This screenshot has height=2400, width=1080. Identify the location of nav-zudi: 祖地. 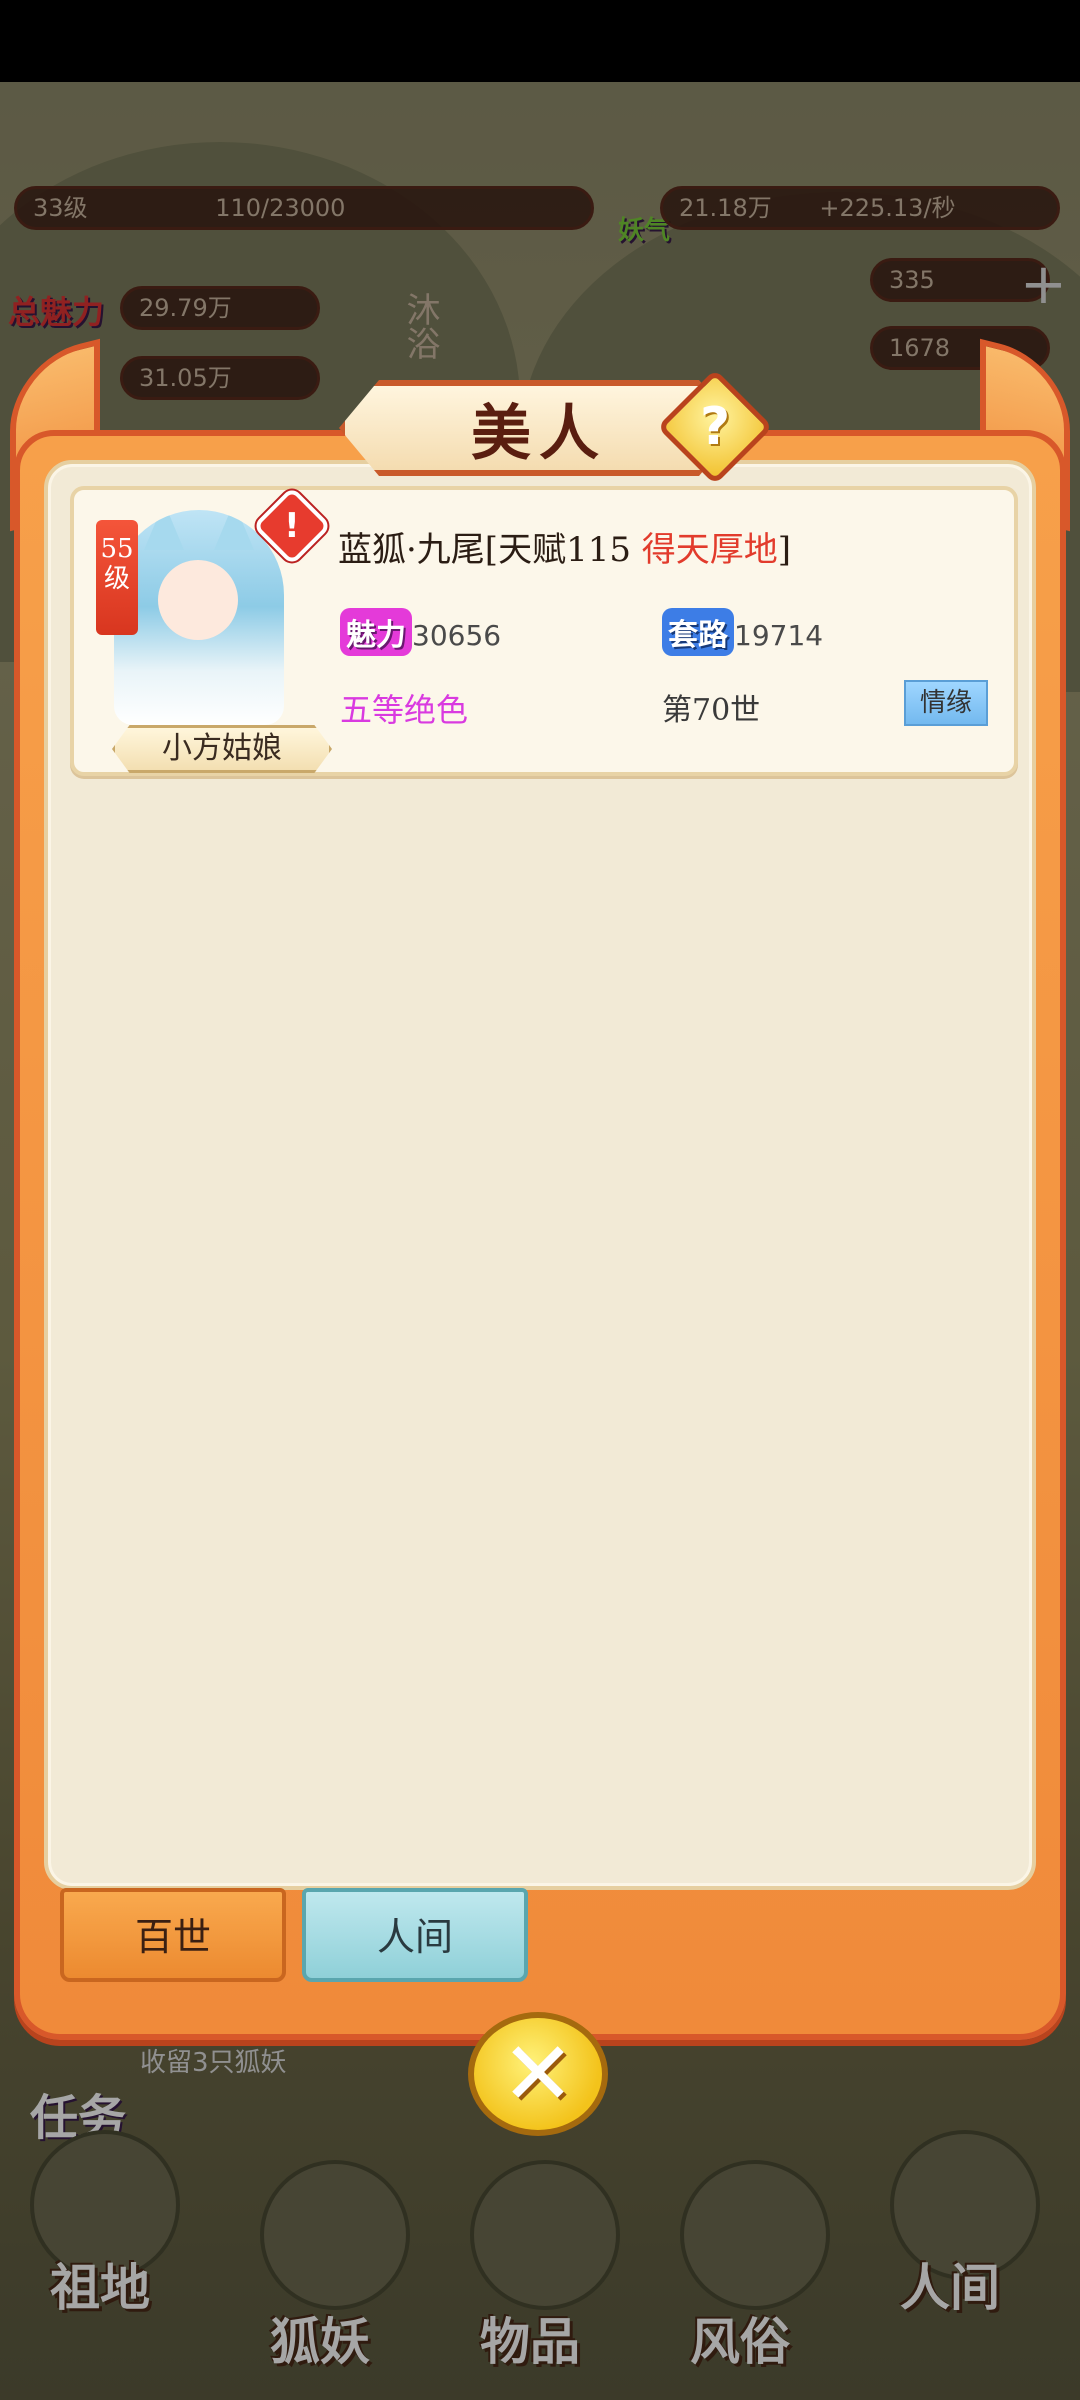
(100, 2284).